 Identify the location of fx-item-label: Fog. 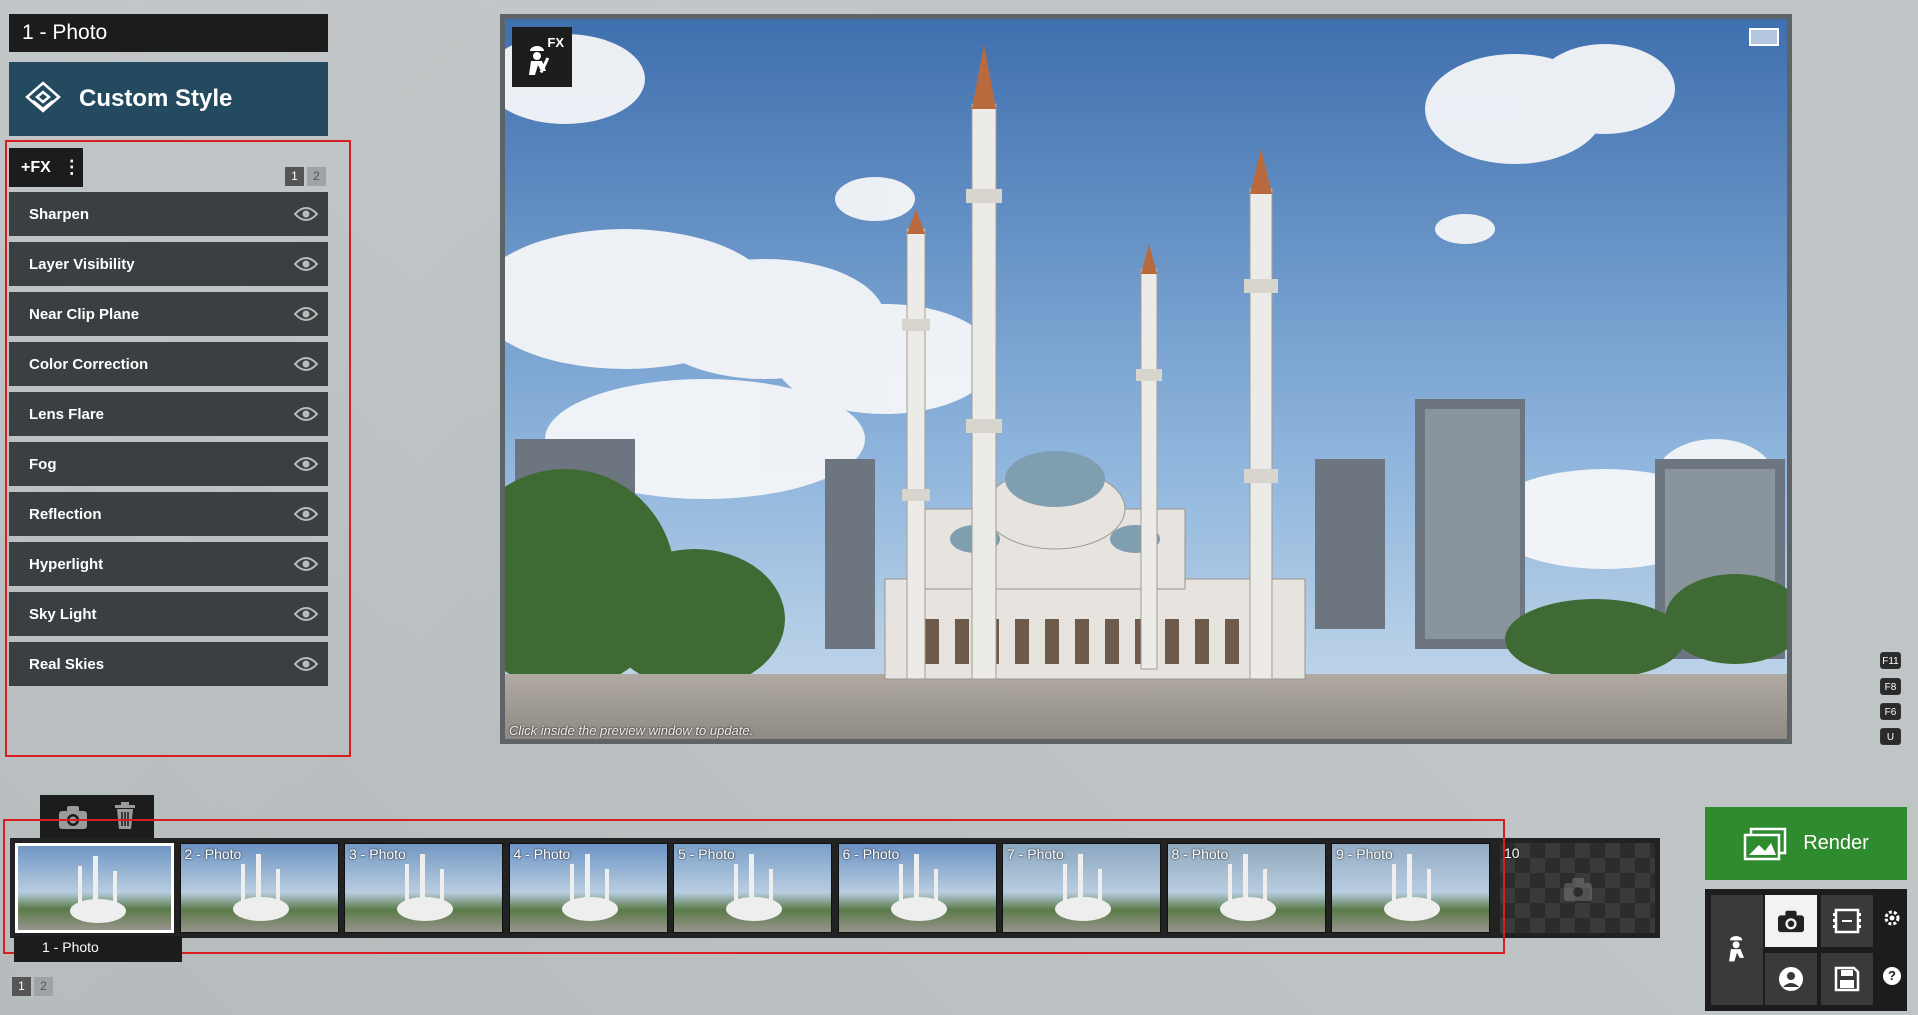
(43, 464).